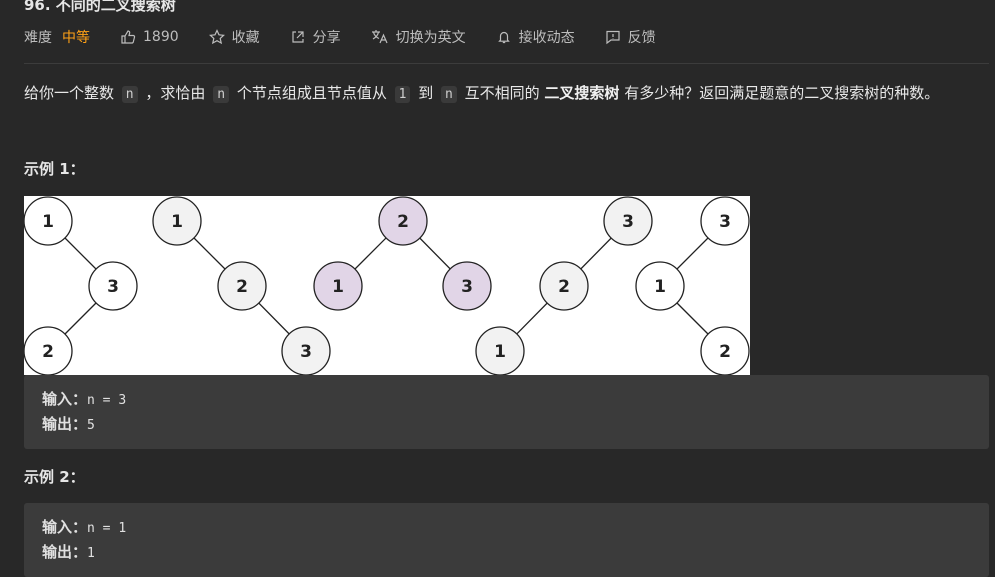 The width and height of the screenshot is (995, 577). I want to click on input-value: n = 1, so click(107, 528).